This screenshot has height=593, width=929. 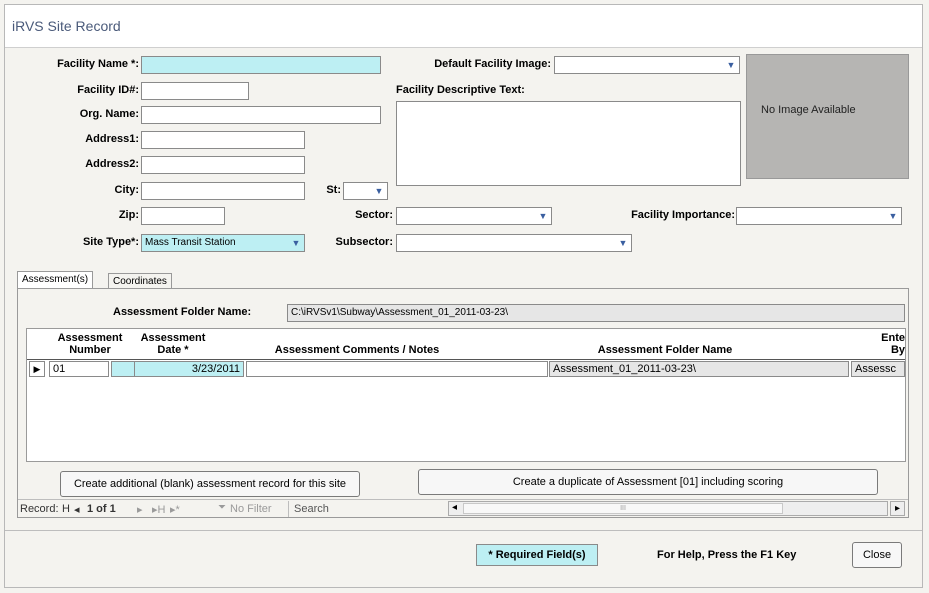 What do you see at coordinates (819, 216) in the screenshot?
I see `facility-importance-dropdown: ▼` at bounding box center [819, 216].